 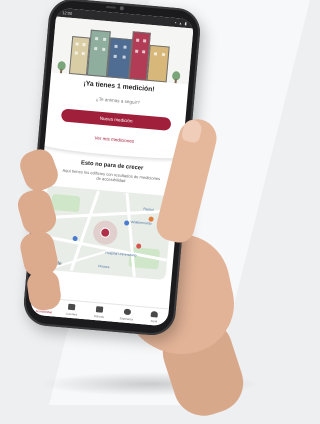 I want to click on nav-item-esperanza: Esperanza, so click(x=126, y=315).